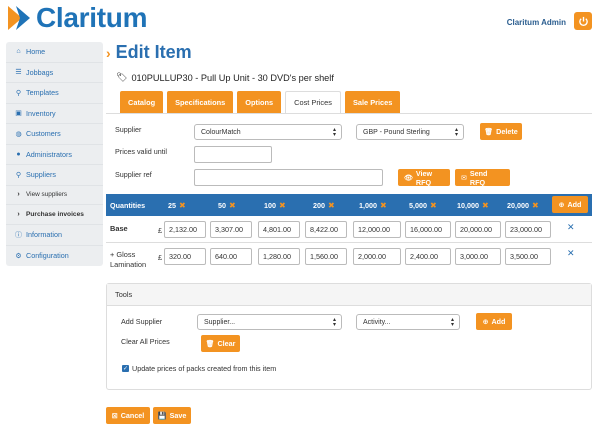 Image resolution: width=600 pixels, height=436 pixels. Describe the element at coordinates (574, 204) in the screenshot. I see `add-quantity-label: Add` at that location.